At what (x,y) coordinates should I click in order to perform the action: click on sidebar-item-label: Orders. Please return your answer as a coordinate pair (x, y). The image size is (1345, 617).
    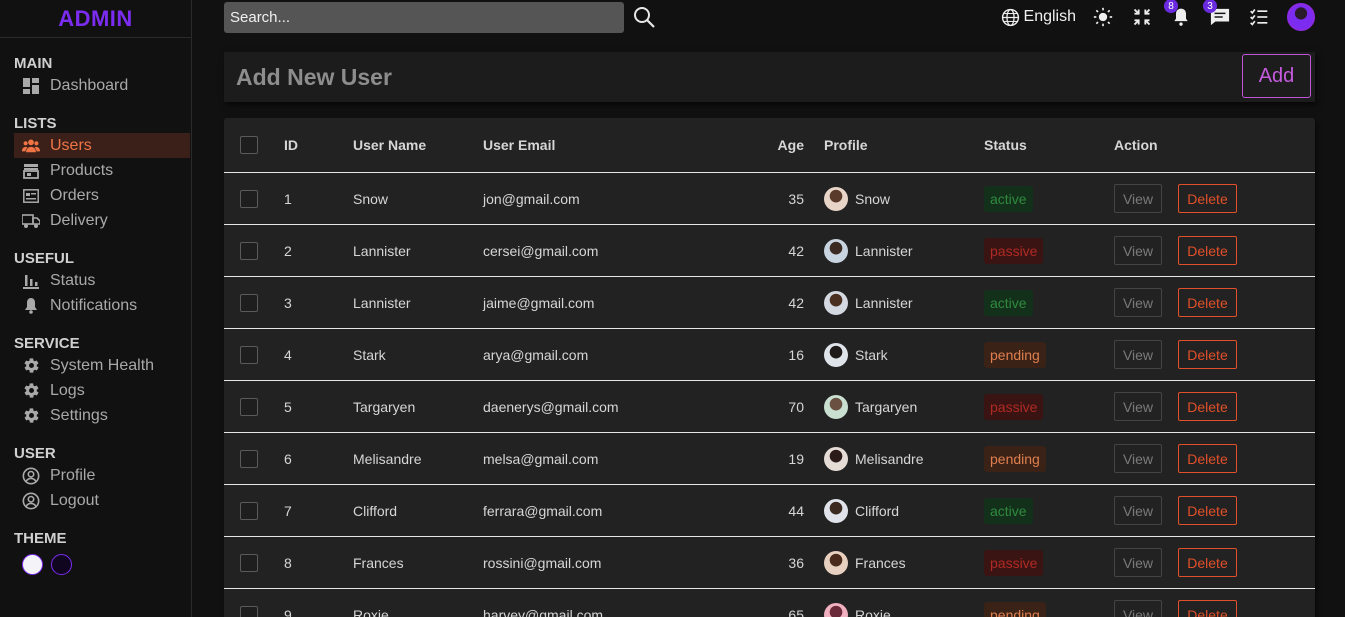
    Looking at the image, I should click on (74, 195).